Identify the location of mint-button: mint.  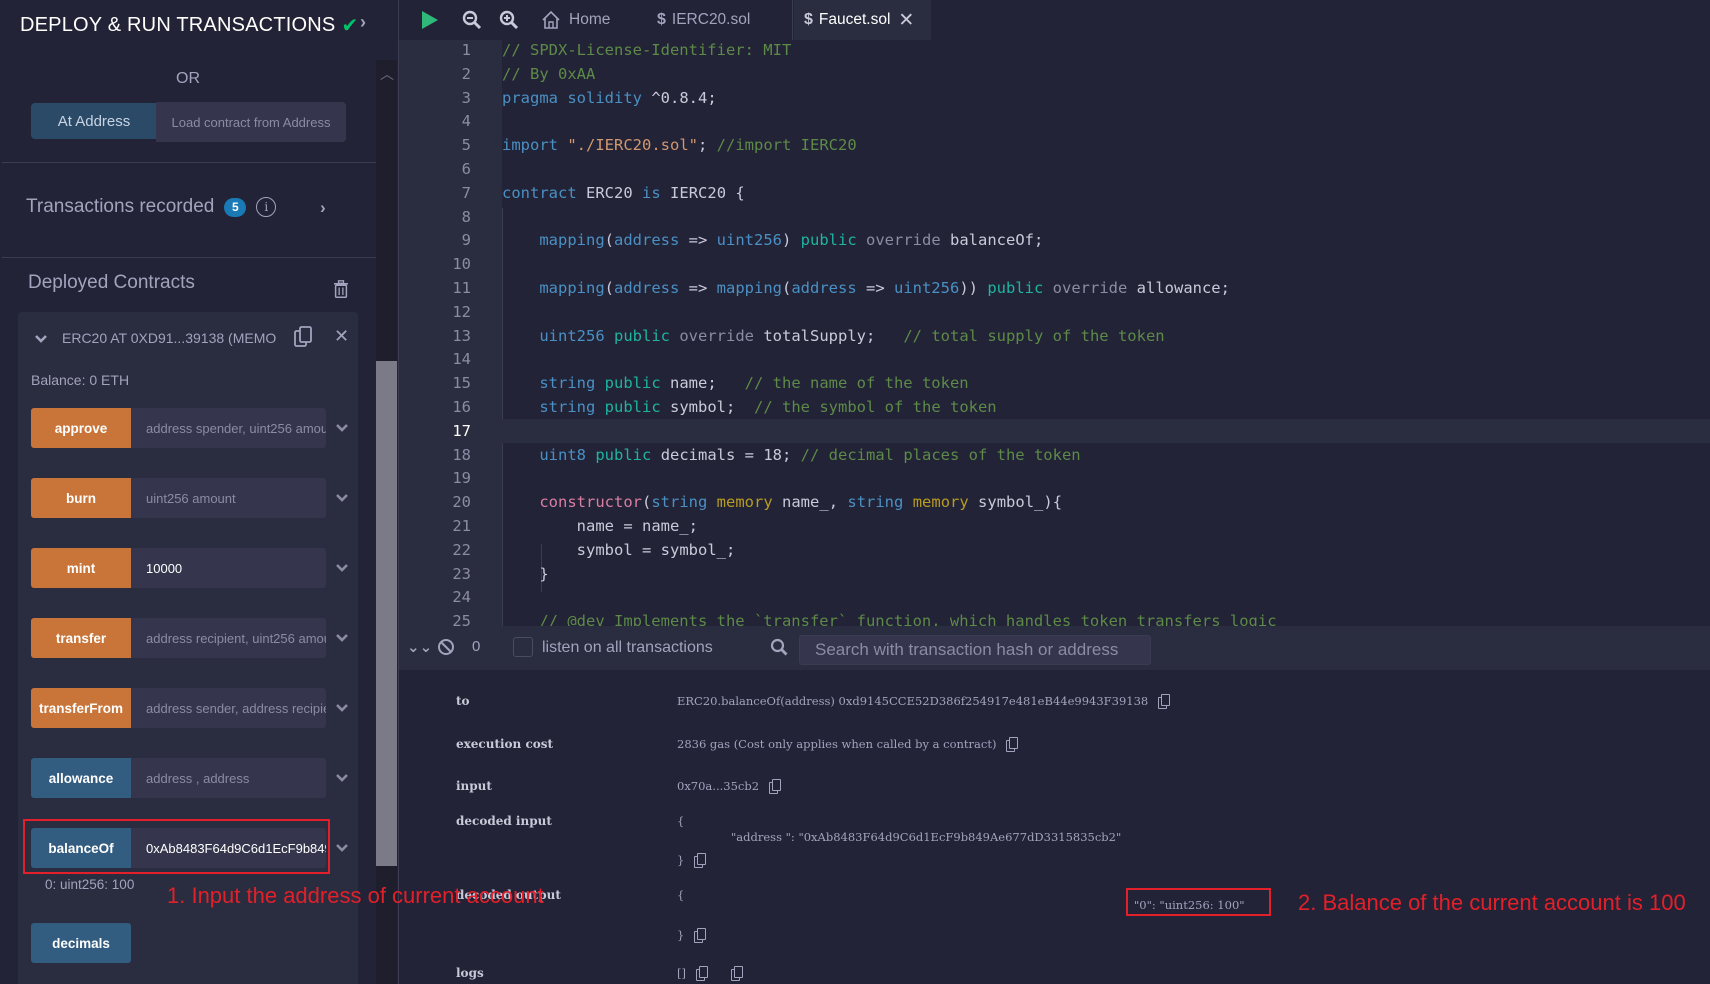
(81, 568).